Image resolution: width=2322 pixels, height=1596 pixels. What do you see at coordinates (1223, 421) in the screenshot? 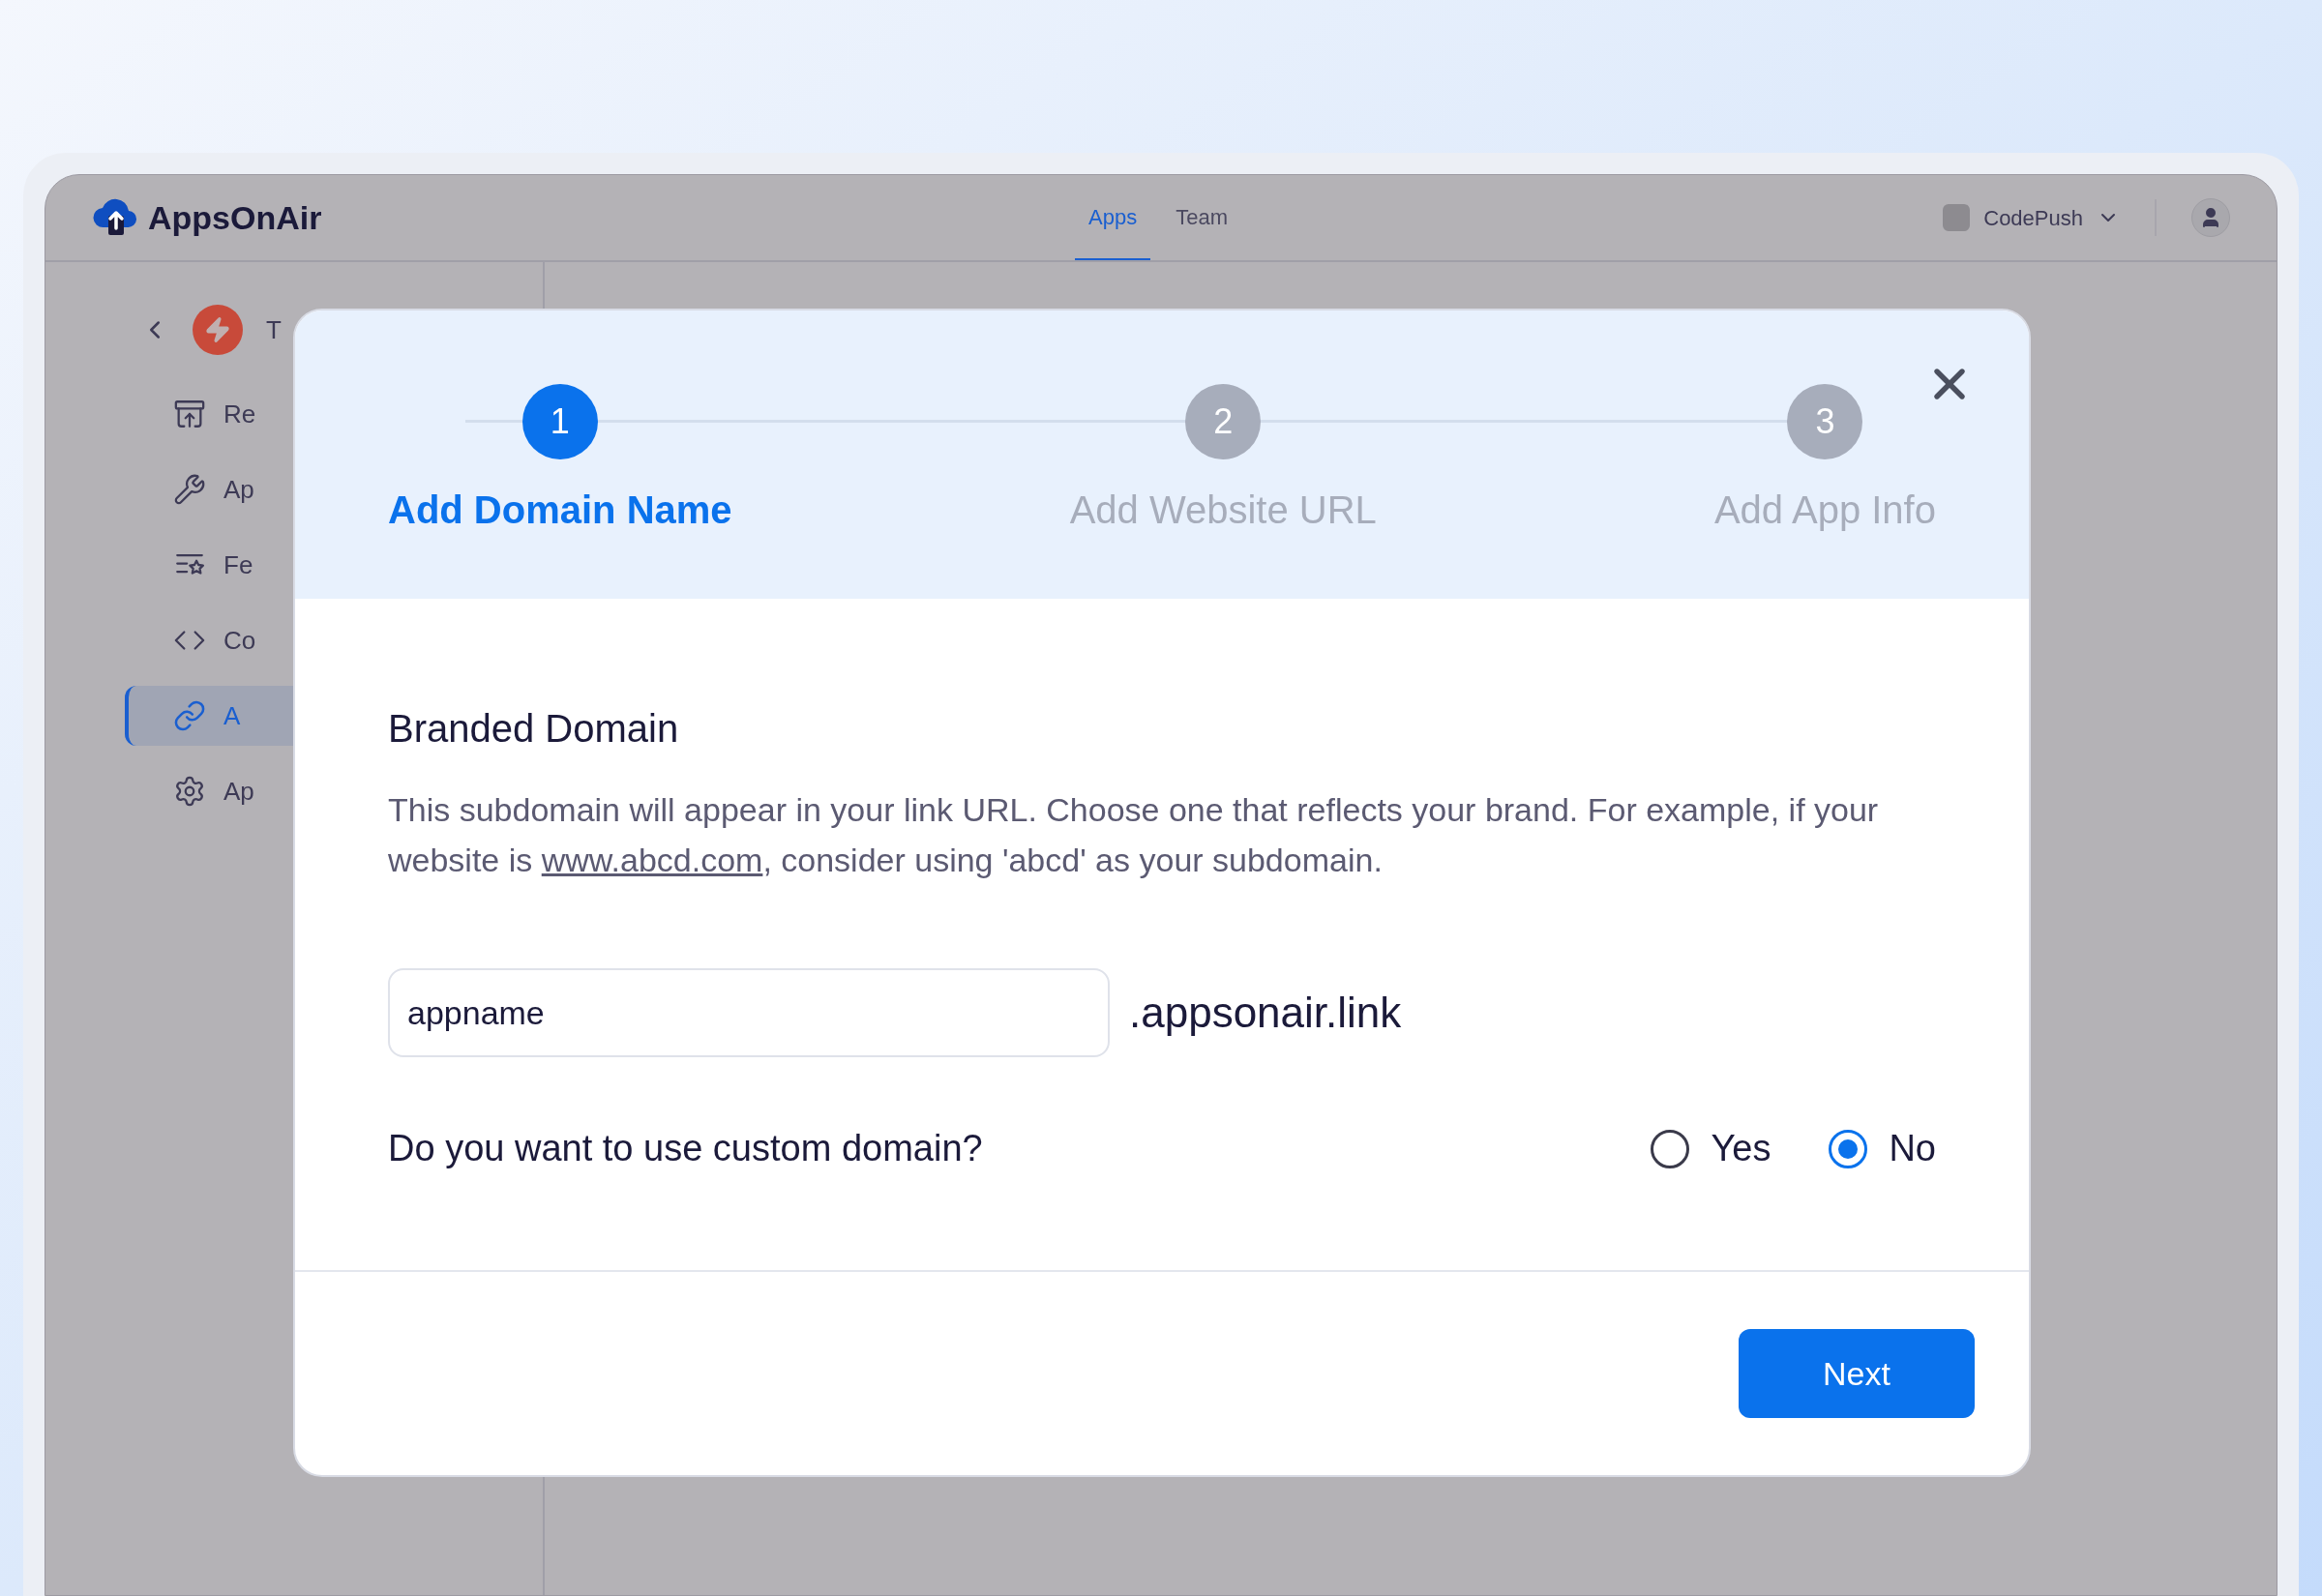
I see `step-number: 2` at bounding box center [1223, 421].